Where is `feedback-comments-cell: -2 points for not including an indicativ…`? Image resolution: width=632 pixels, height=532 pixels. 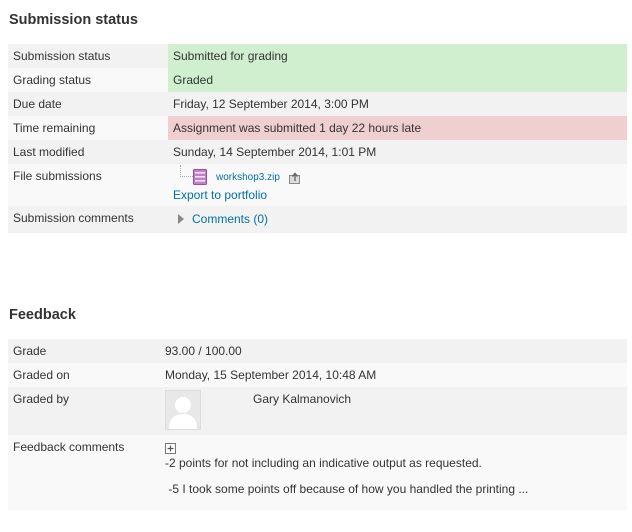
feedback-comments-cell: -2 points for not including an indicativ… is located at coordinates (393, 472).